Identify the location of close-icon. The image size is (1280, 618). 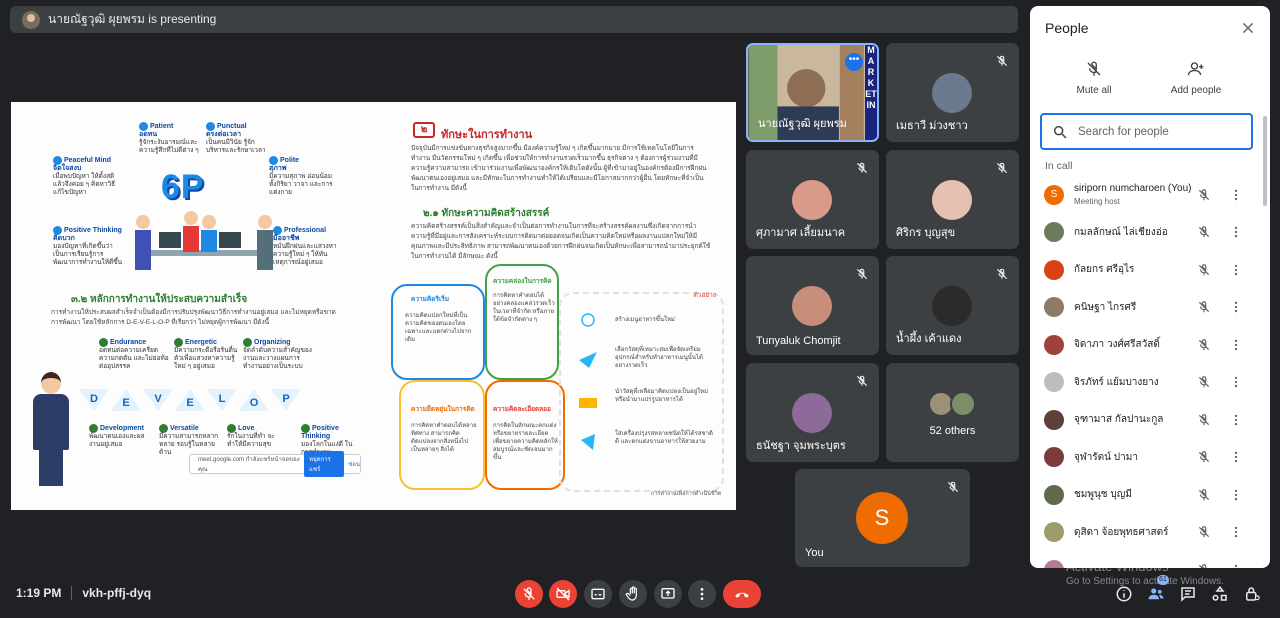
(1248, 28).